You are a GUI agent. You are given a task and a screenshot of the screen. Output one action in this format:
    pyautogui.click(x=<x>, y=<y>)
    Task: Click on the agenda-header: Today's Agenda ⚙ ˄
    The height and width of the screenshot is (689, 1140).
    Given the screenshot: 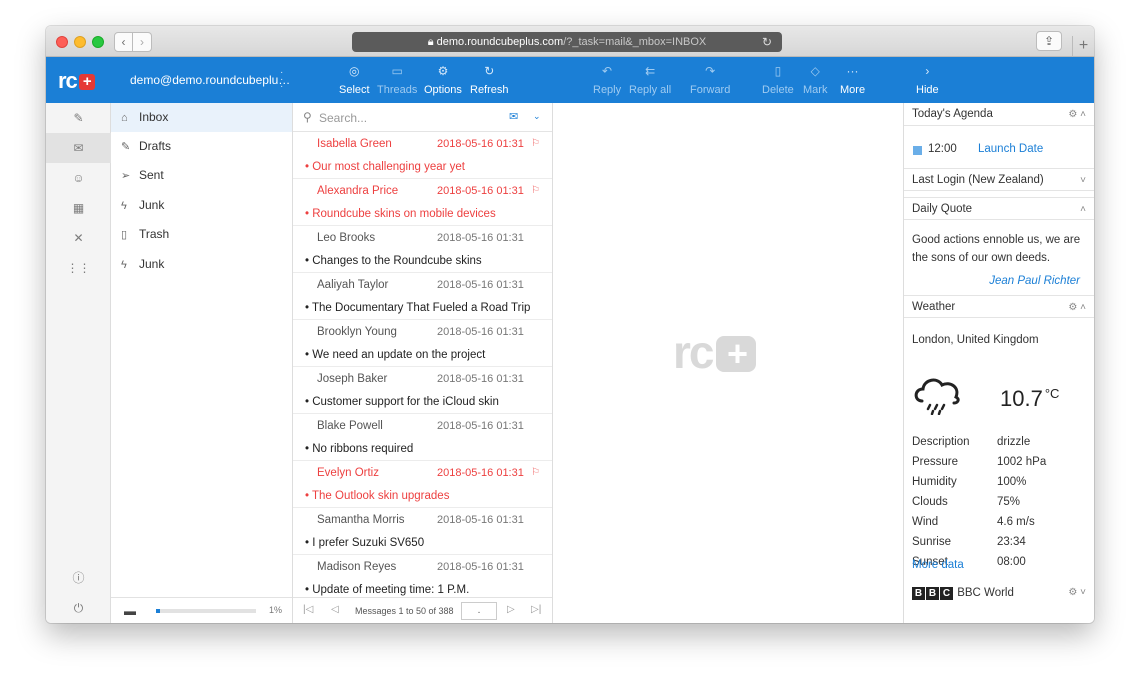 What is the action you would take?
    pyautogui.click(x=999, y=114)
    